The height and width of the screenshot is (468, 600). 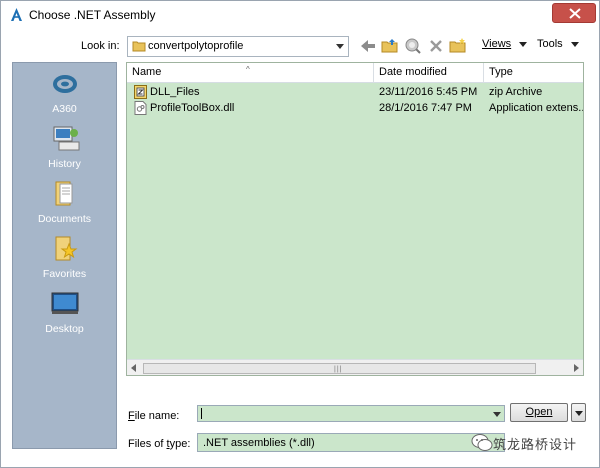 I want to click on look-in-dropdown: convertpolytoprofile, so click(x=238, y=46).